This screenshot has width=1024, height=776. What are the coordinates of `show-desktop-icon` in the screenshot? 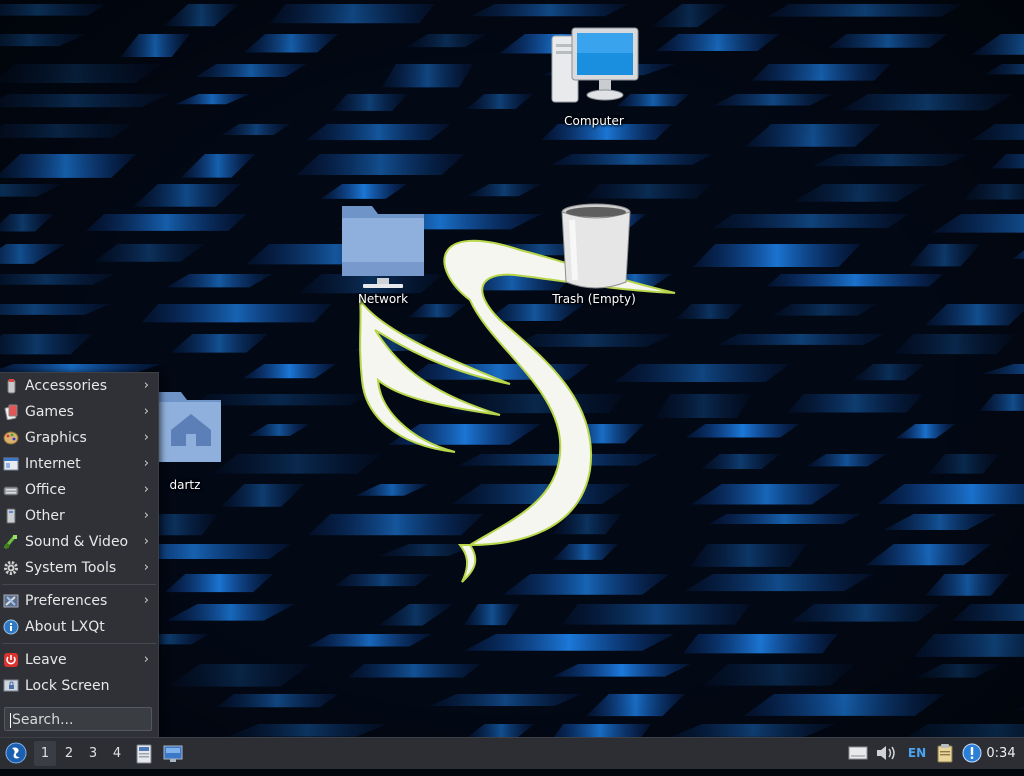 It's located at (173, 753).